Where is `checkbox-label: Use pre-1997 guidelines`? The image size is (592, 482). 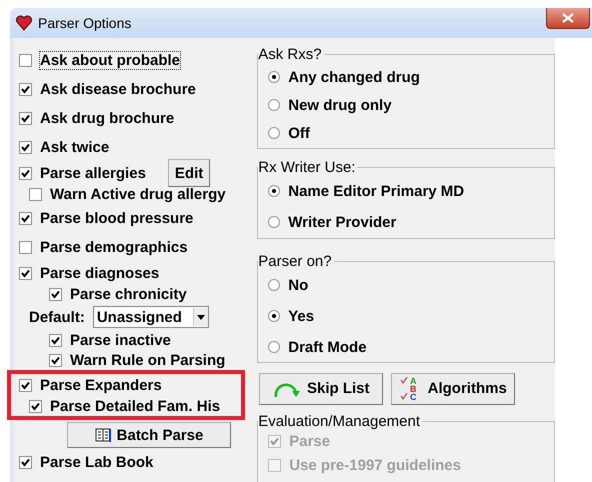 checkbox-label: Use pre-1997 guidelines is located at coordinates (375, 465).